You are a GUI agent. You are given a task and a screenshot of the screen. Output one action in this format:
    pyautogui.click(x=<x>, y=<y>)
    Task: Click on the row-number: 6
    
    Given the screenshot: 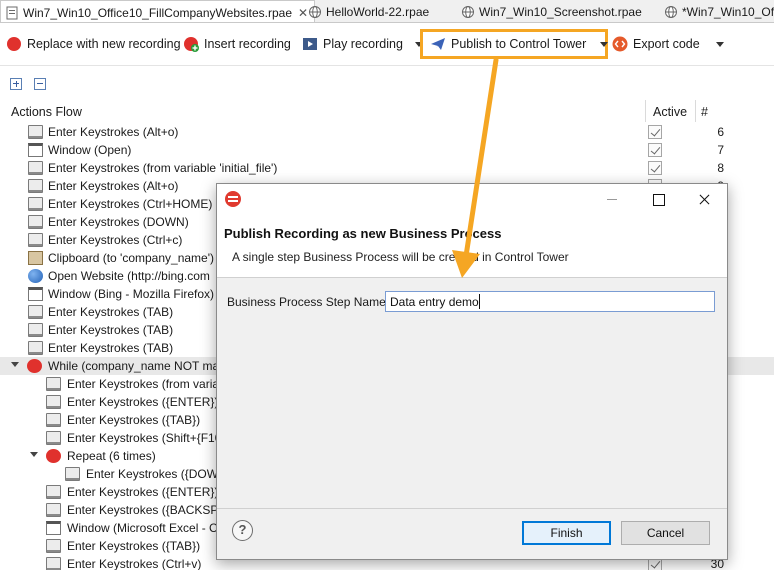 What is the action you would take?
    pyautogui.click(x=720, y=132)
    